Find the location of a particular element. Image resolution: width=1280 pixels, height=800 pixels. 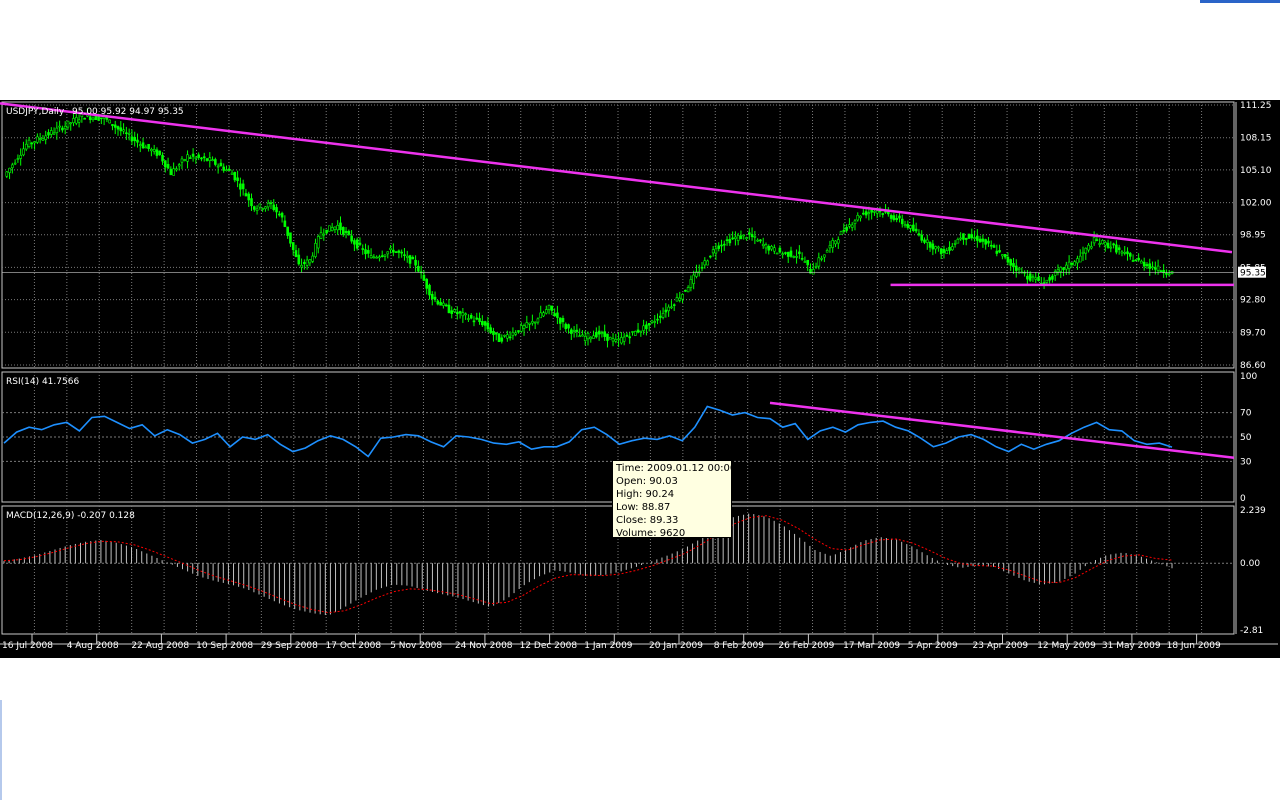

macd-axis-tick: -2.81 is located at coordinates (1251, 631).